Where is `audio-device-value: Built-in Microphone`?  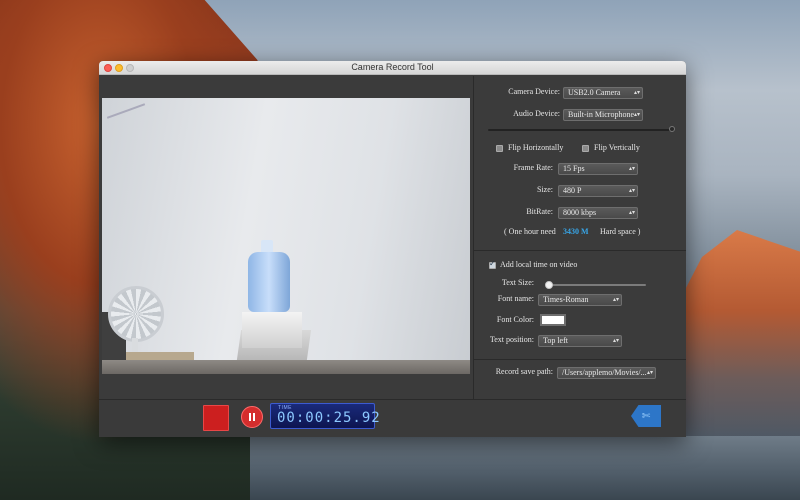
audio-device-value: Built-in Microphone is located at coordinates (601, 114).